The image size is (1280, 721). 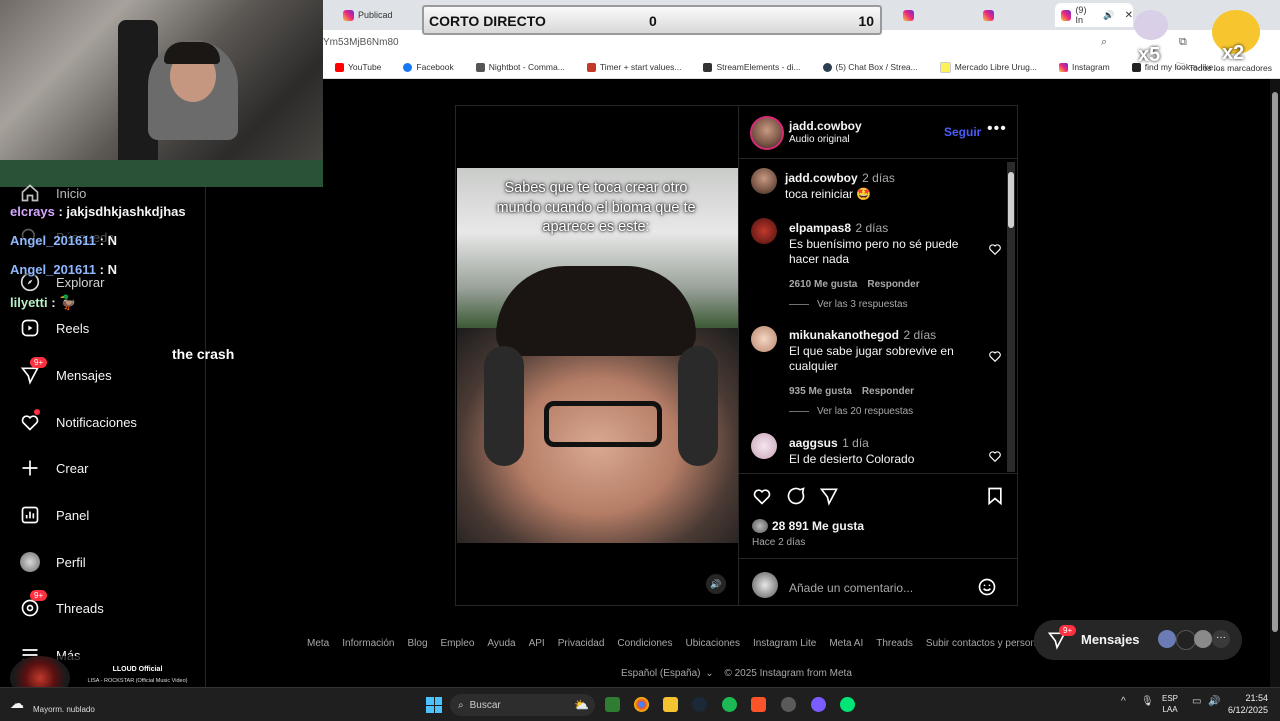 I want to click on footer-link: Privacidad, so click(x=581, y=643).